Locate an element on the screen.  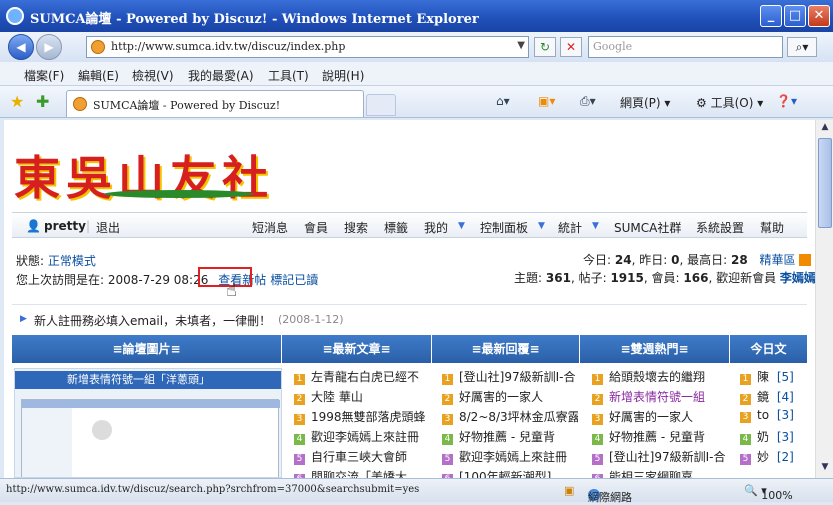
menu-file: 檔案(F) is located at coordinates (44, 75).